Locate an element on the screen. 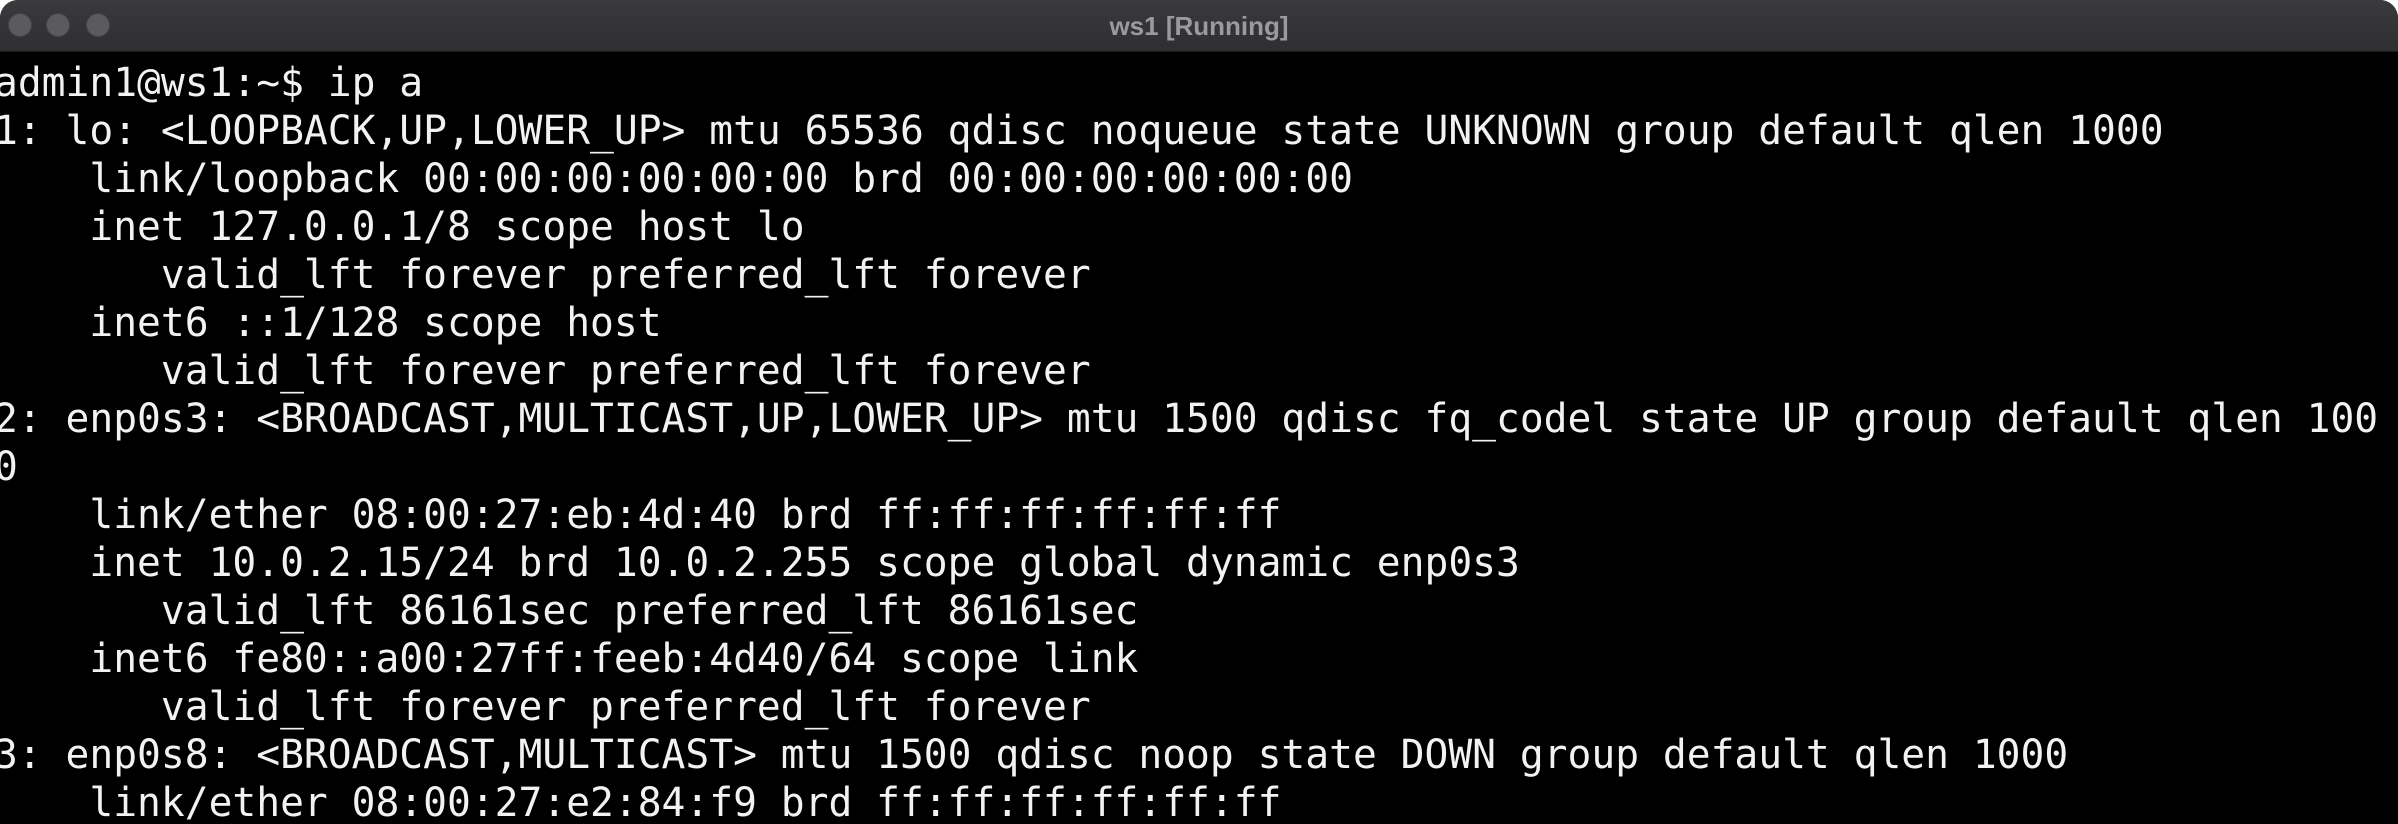 The width and height of the screenshot is (2398, 824). window-title: ws1 [Running] is located at coordinates (1199, 26).